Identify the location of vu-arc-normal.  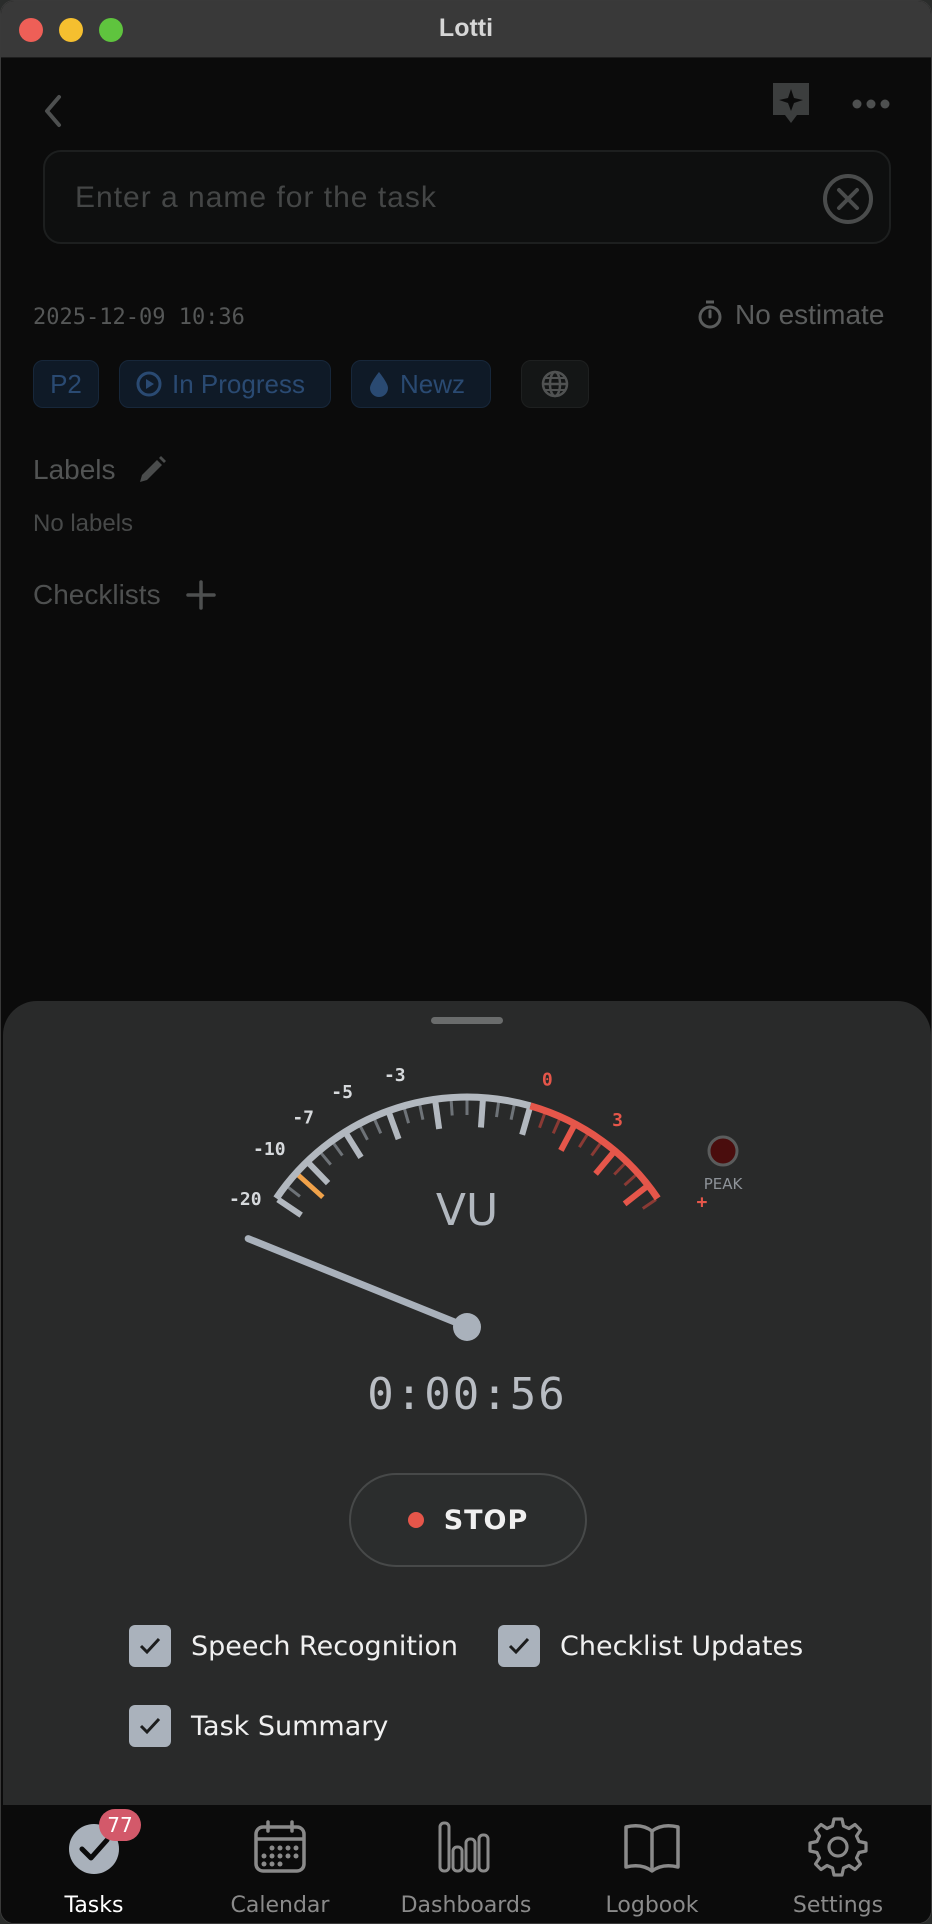
(402, 1147).